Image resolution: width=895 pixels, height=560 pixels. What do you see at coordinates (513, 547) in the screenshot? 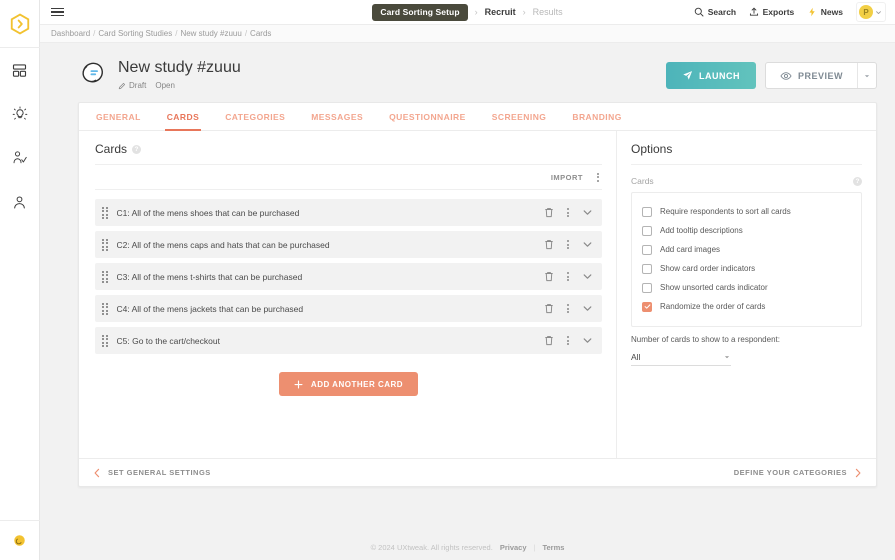
I see `privacy-link: Privacy` at bounding box center [513, 547].